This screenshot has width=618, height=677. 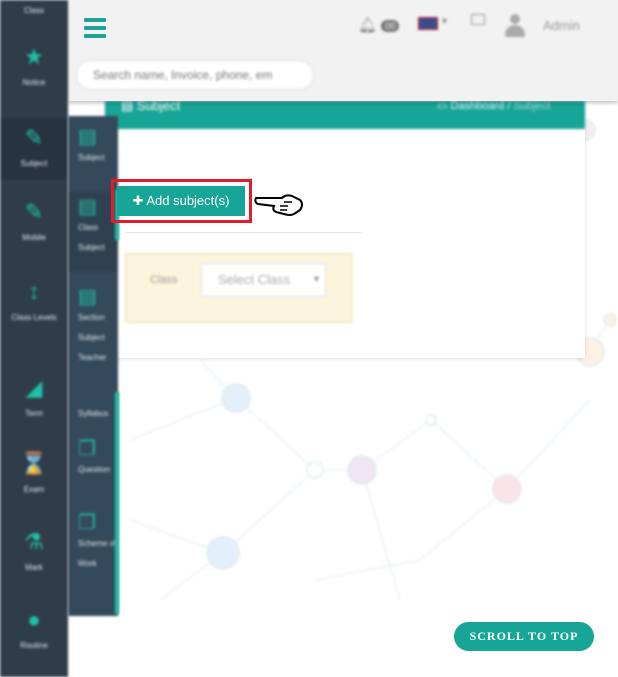 I want to click on submenu-item-label: Section Subject Teacher, so click(x=92, y=337).